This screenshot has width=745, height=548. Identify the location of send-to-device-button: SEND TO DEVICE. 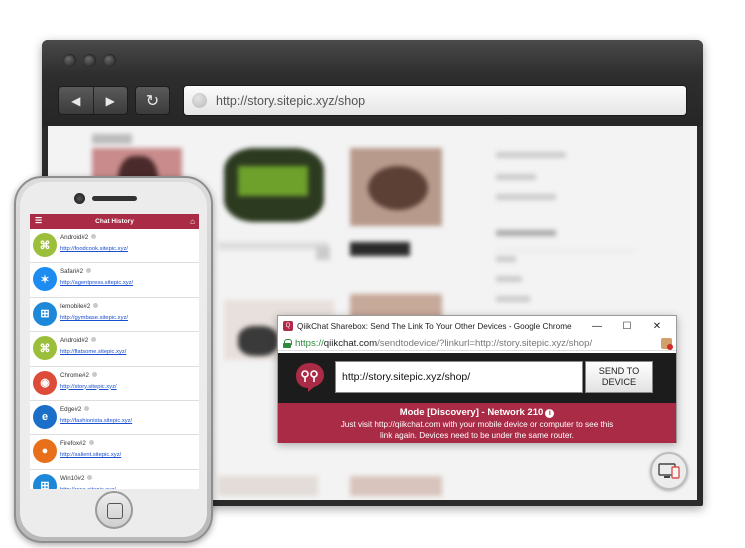
(619, 377).